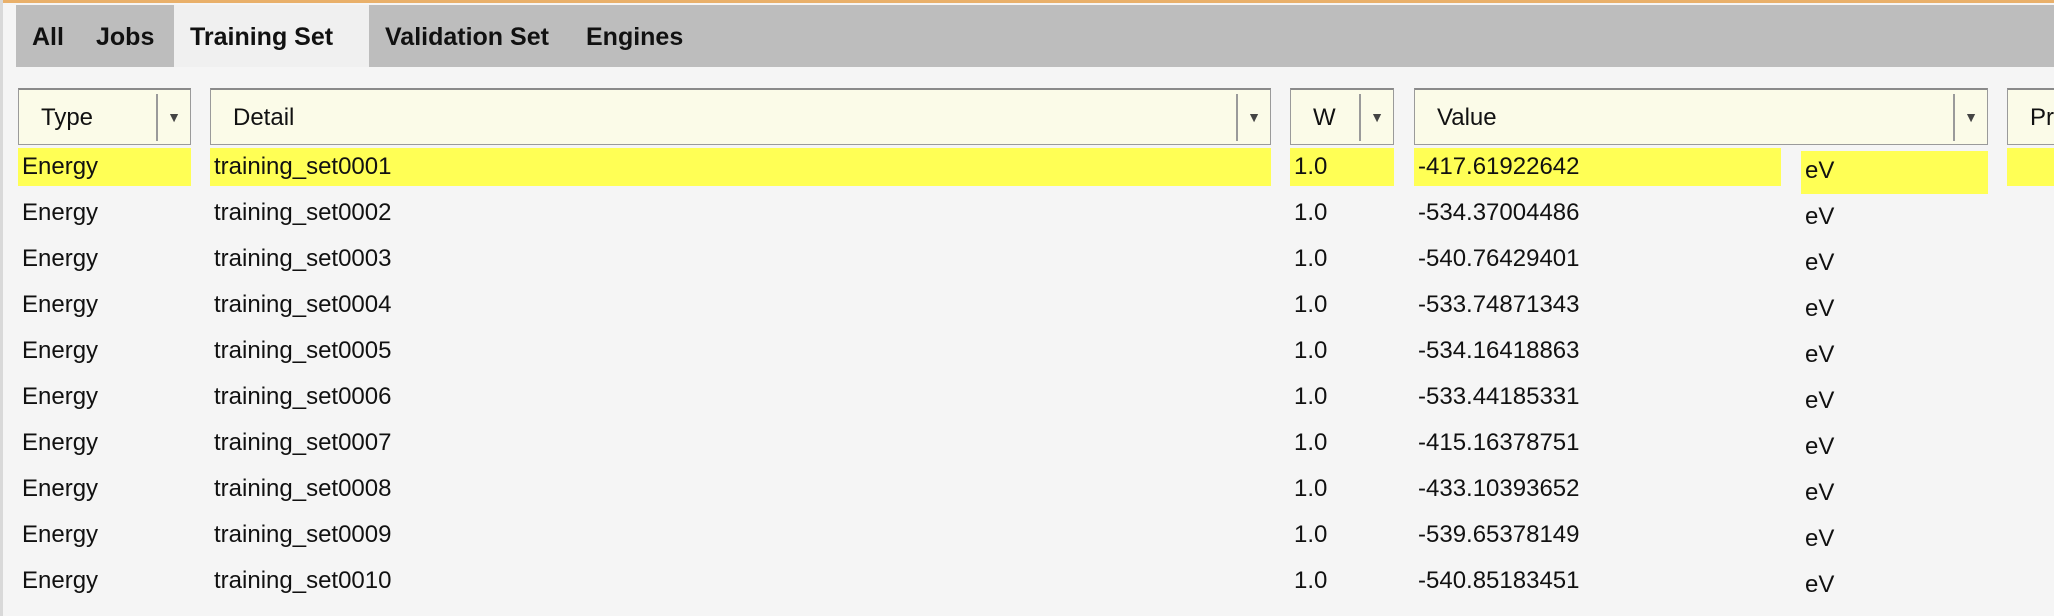 Image resolution: width=2054 pixels, height=616 pixels. Describe the element at coordinates (1499, 212) in the screenshot. I see `value-cell: -534.37004486` at that location.